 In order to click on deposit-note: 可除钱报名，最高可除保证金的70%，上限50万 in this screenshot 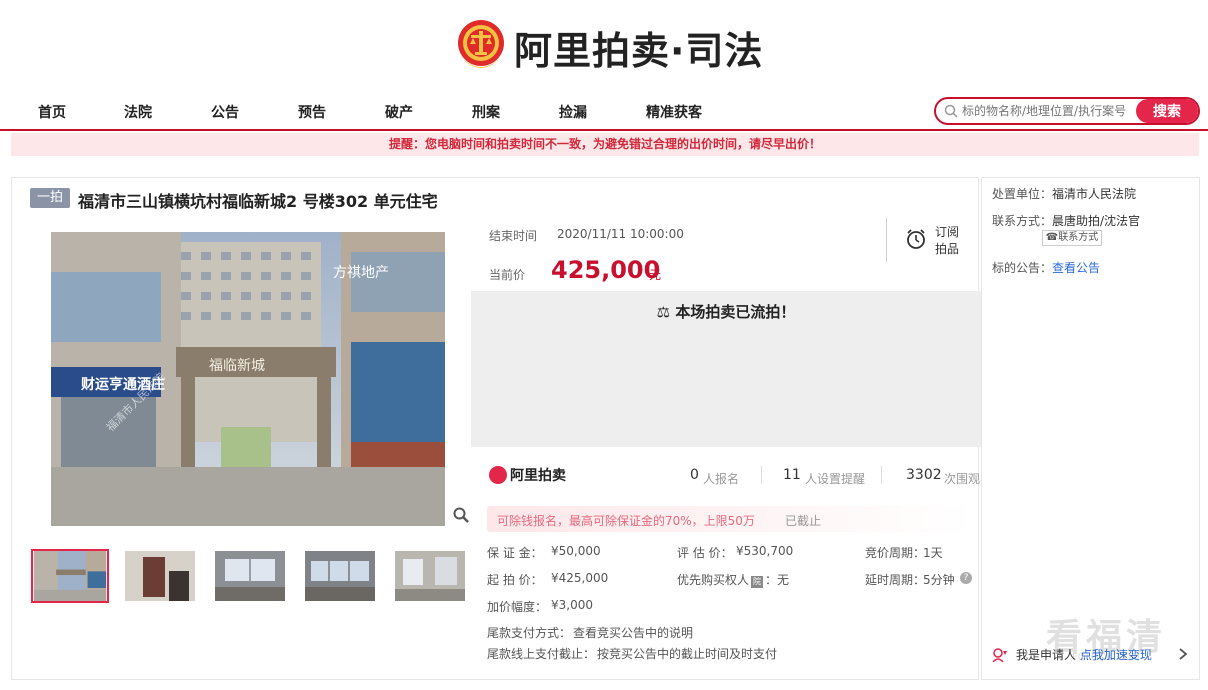, I will do `click(626, 521)`.